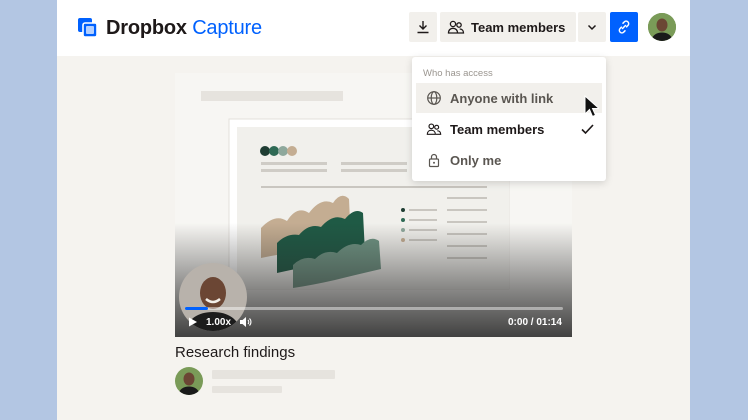 Image resolution: width=748 pixels, height=420 pixels. What do you see at coordinates (373, 28) in the screenshot?
I see `top-bar: Dropbox Capture Team members` at bounding box center [373, 28].